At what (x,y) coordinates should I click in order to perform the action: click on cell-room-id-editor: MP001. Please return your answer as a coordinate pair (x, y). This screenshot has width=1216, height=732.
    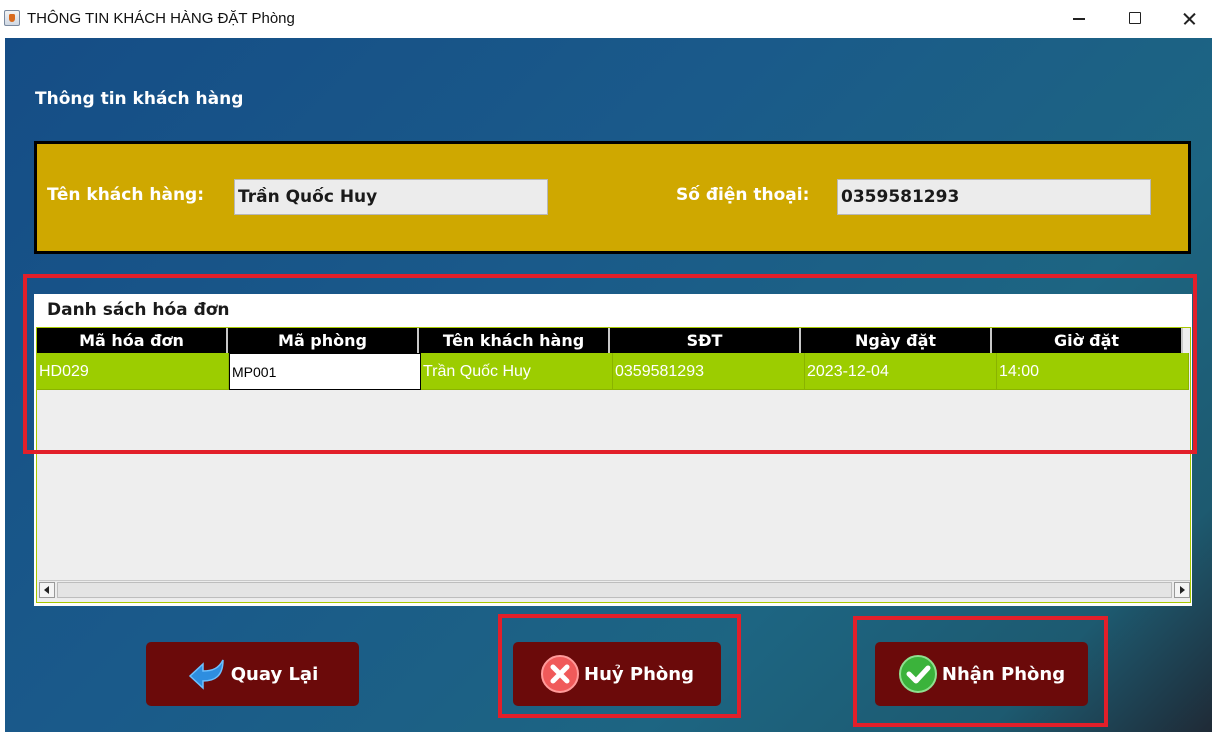
    Looking at the image, I should click on (325, 371).